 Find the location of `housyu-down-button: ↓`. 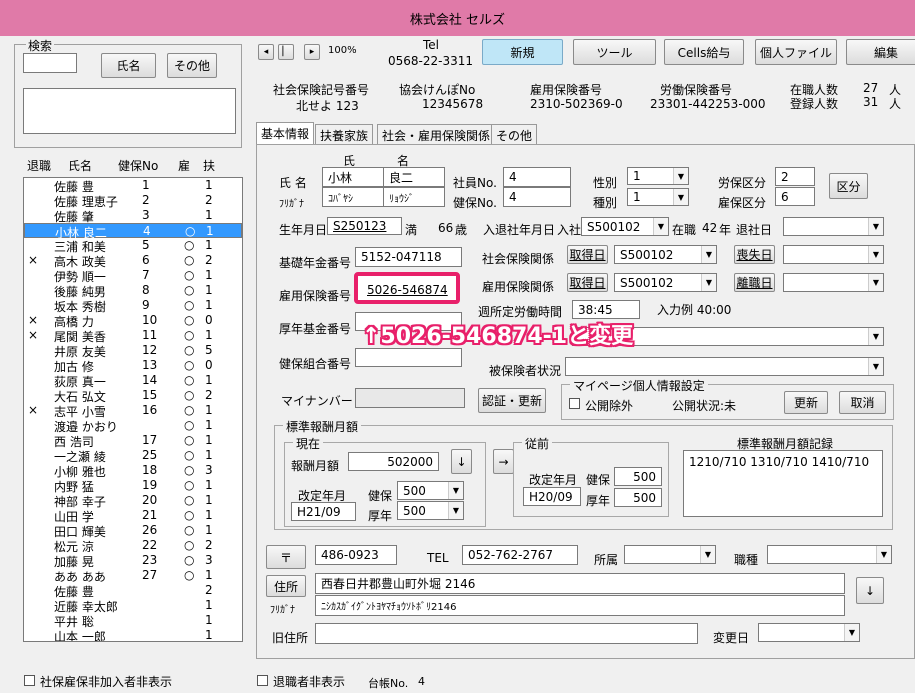

housyu-down-button: ↓ is located at coordinates (461, 461).